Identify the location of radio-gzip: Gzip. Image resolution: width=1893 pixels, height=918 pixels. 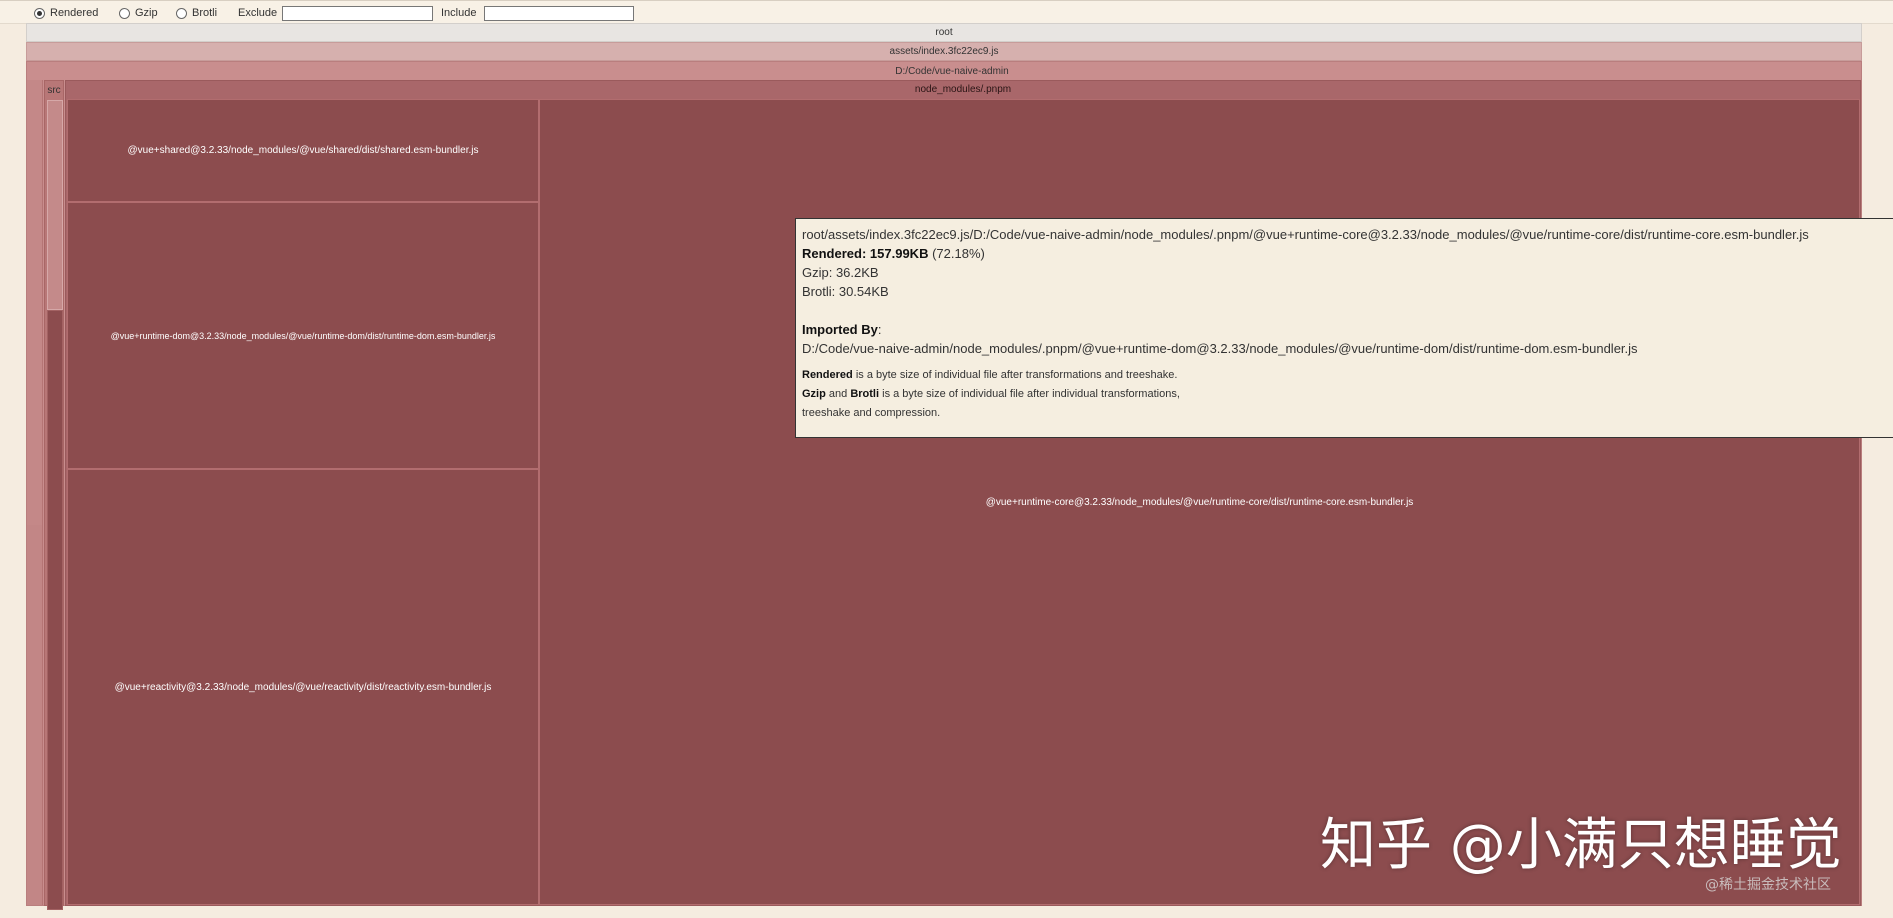
(138, 13).